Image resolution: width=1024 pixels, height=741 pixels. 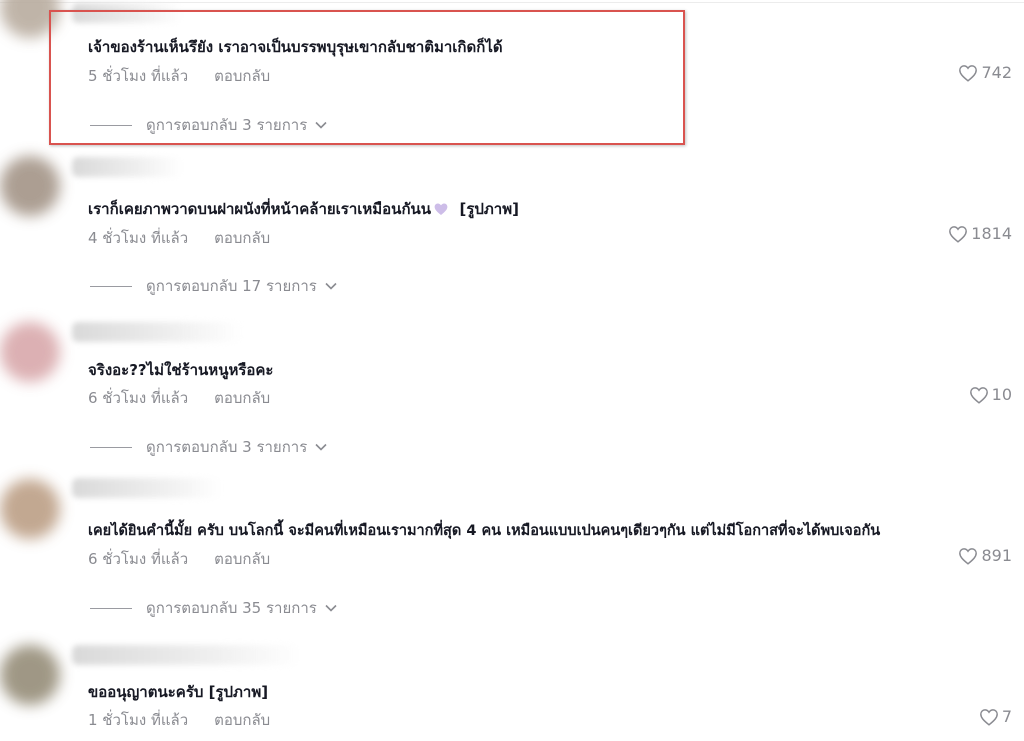 I want to click on like-button: 1814, so click(x=980, y=233).